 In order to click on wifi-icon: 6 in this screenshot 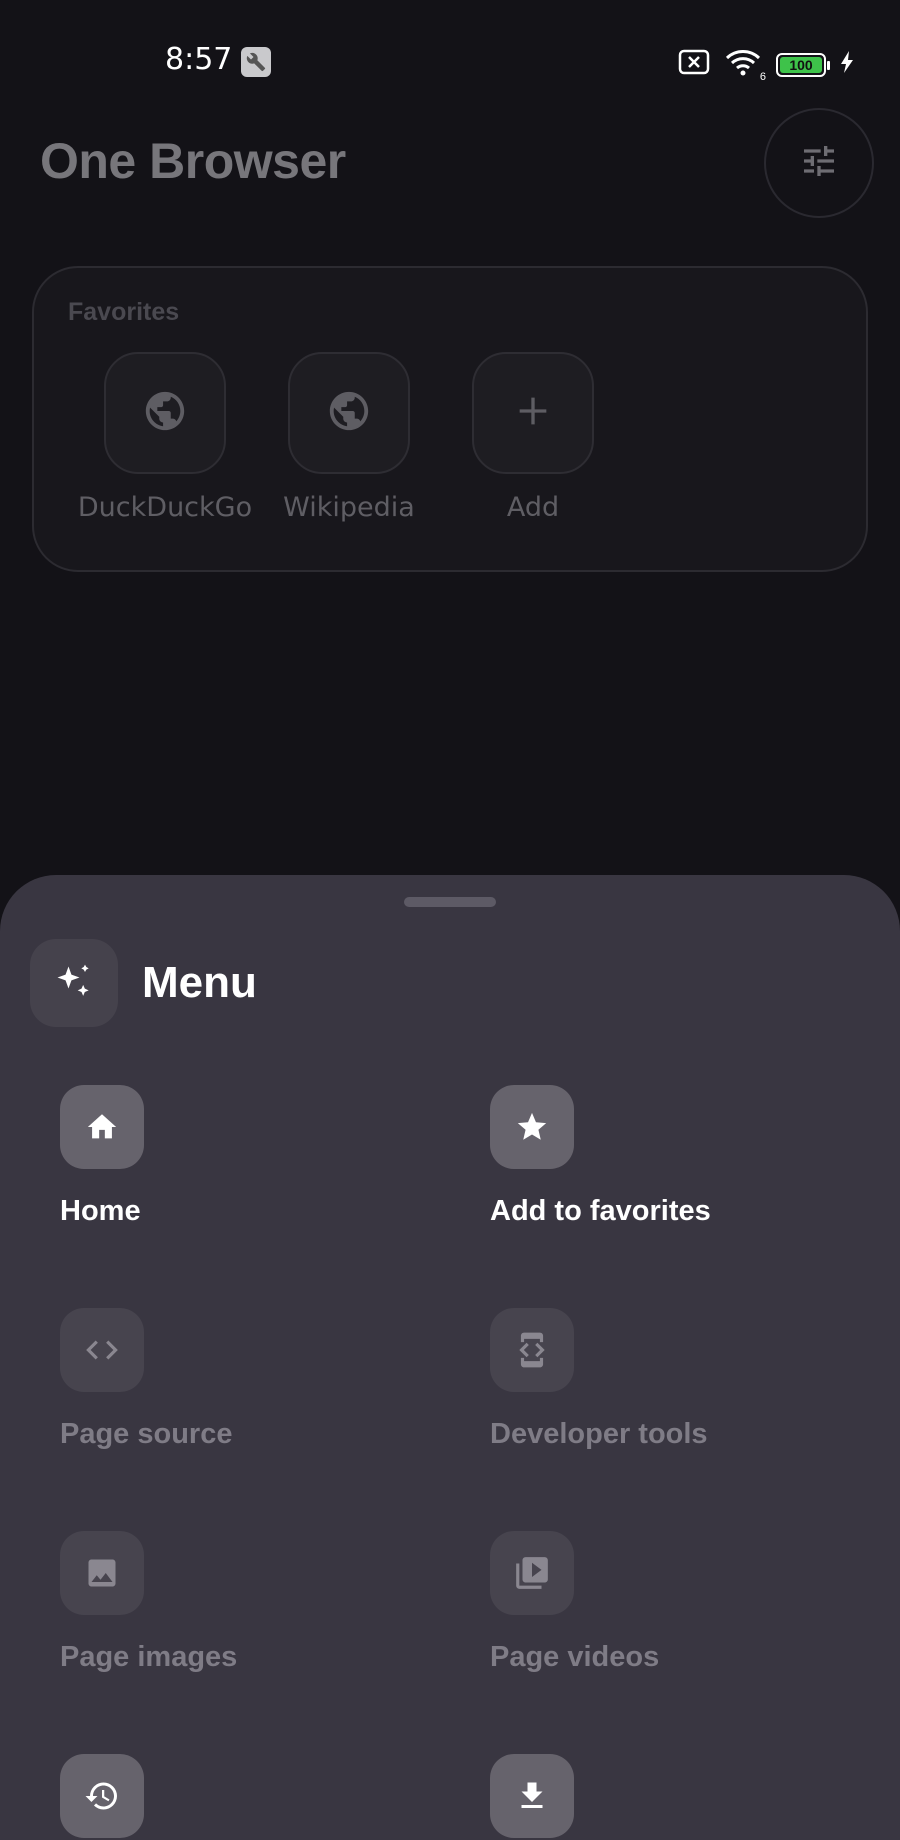, I will do `click(745, 65)`.